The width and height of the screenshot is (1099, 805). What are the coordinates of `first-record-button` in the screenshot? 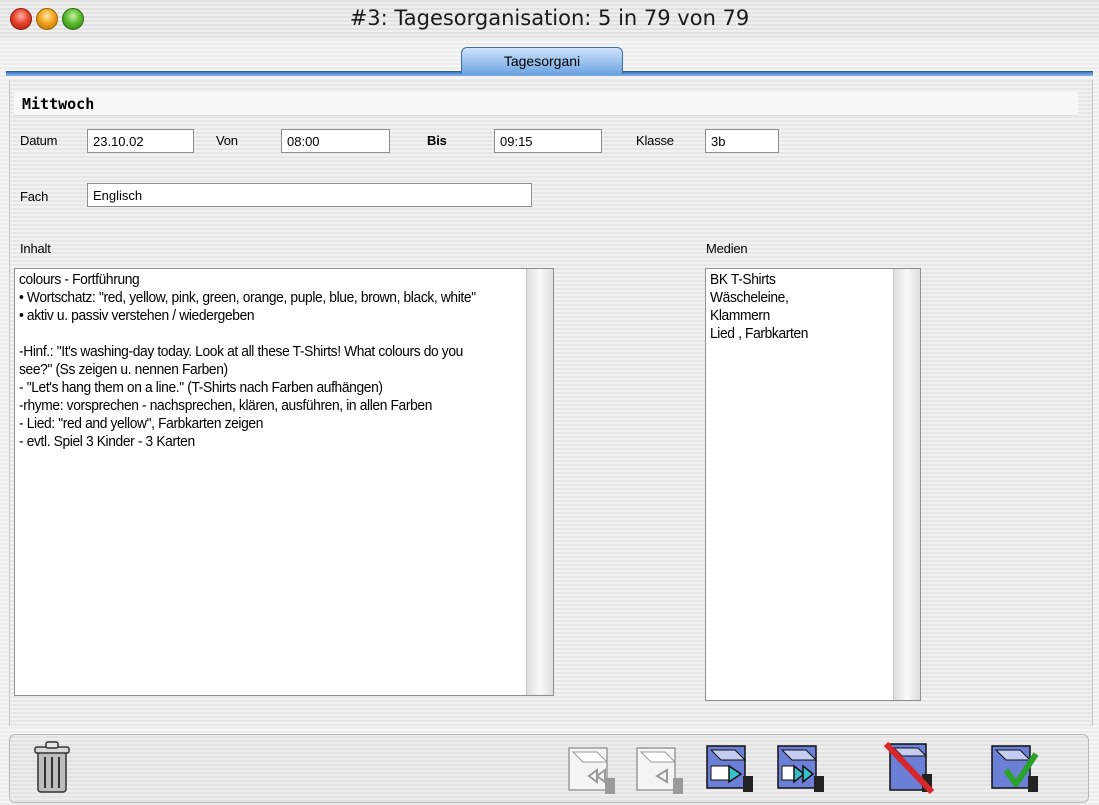 It's located at (592, 769).